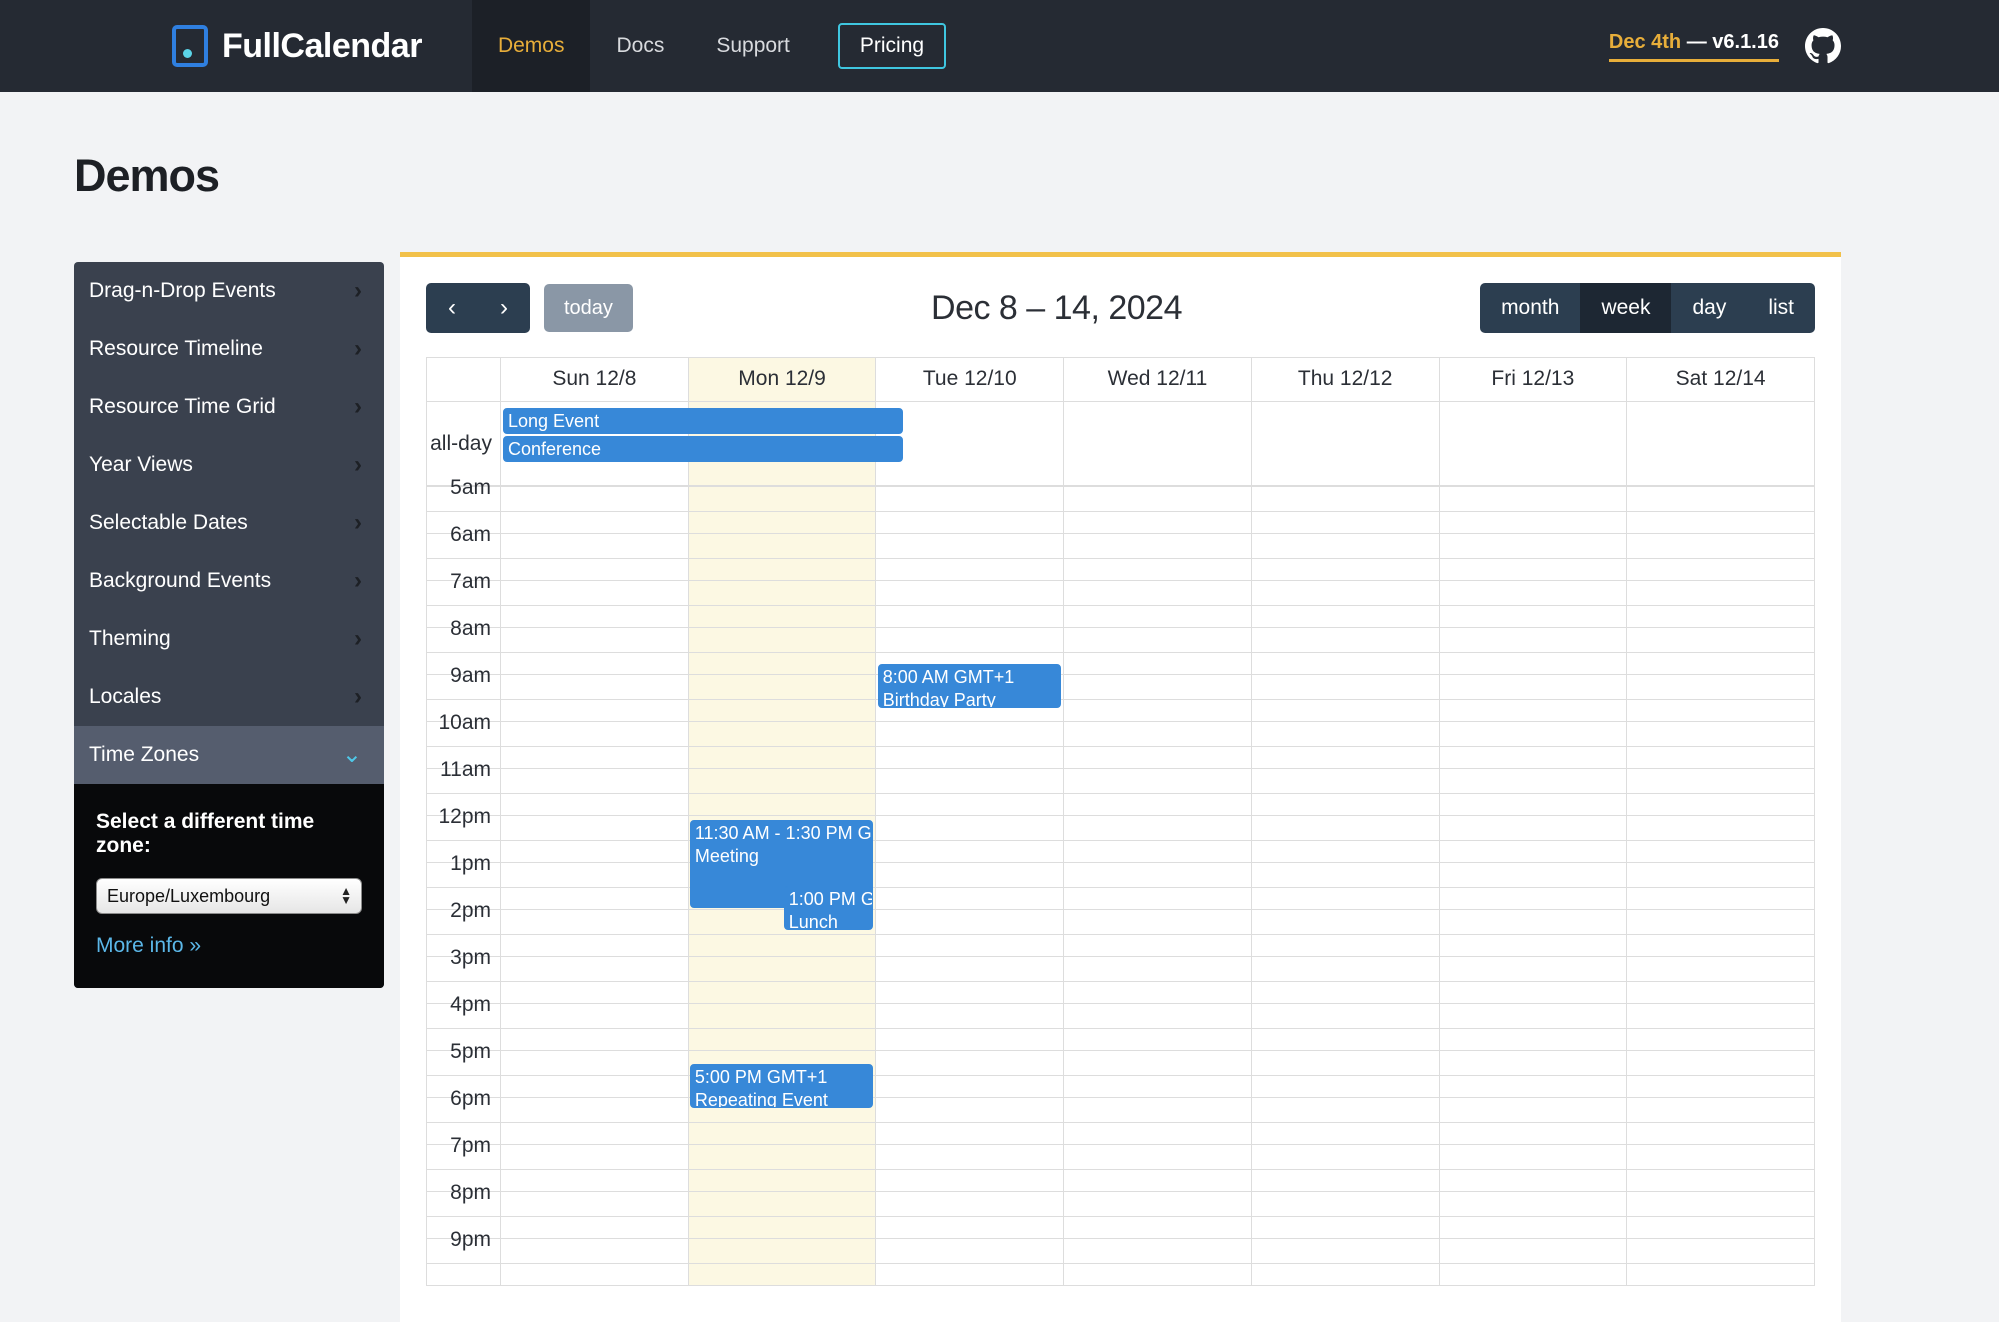  Describe the element at coordinates (1157, 379) in the screenshot. I see `day-header-wed: Wed 12/11` at that location.